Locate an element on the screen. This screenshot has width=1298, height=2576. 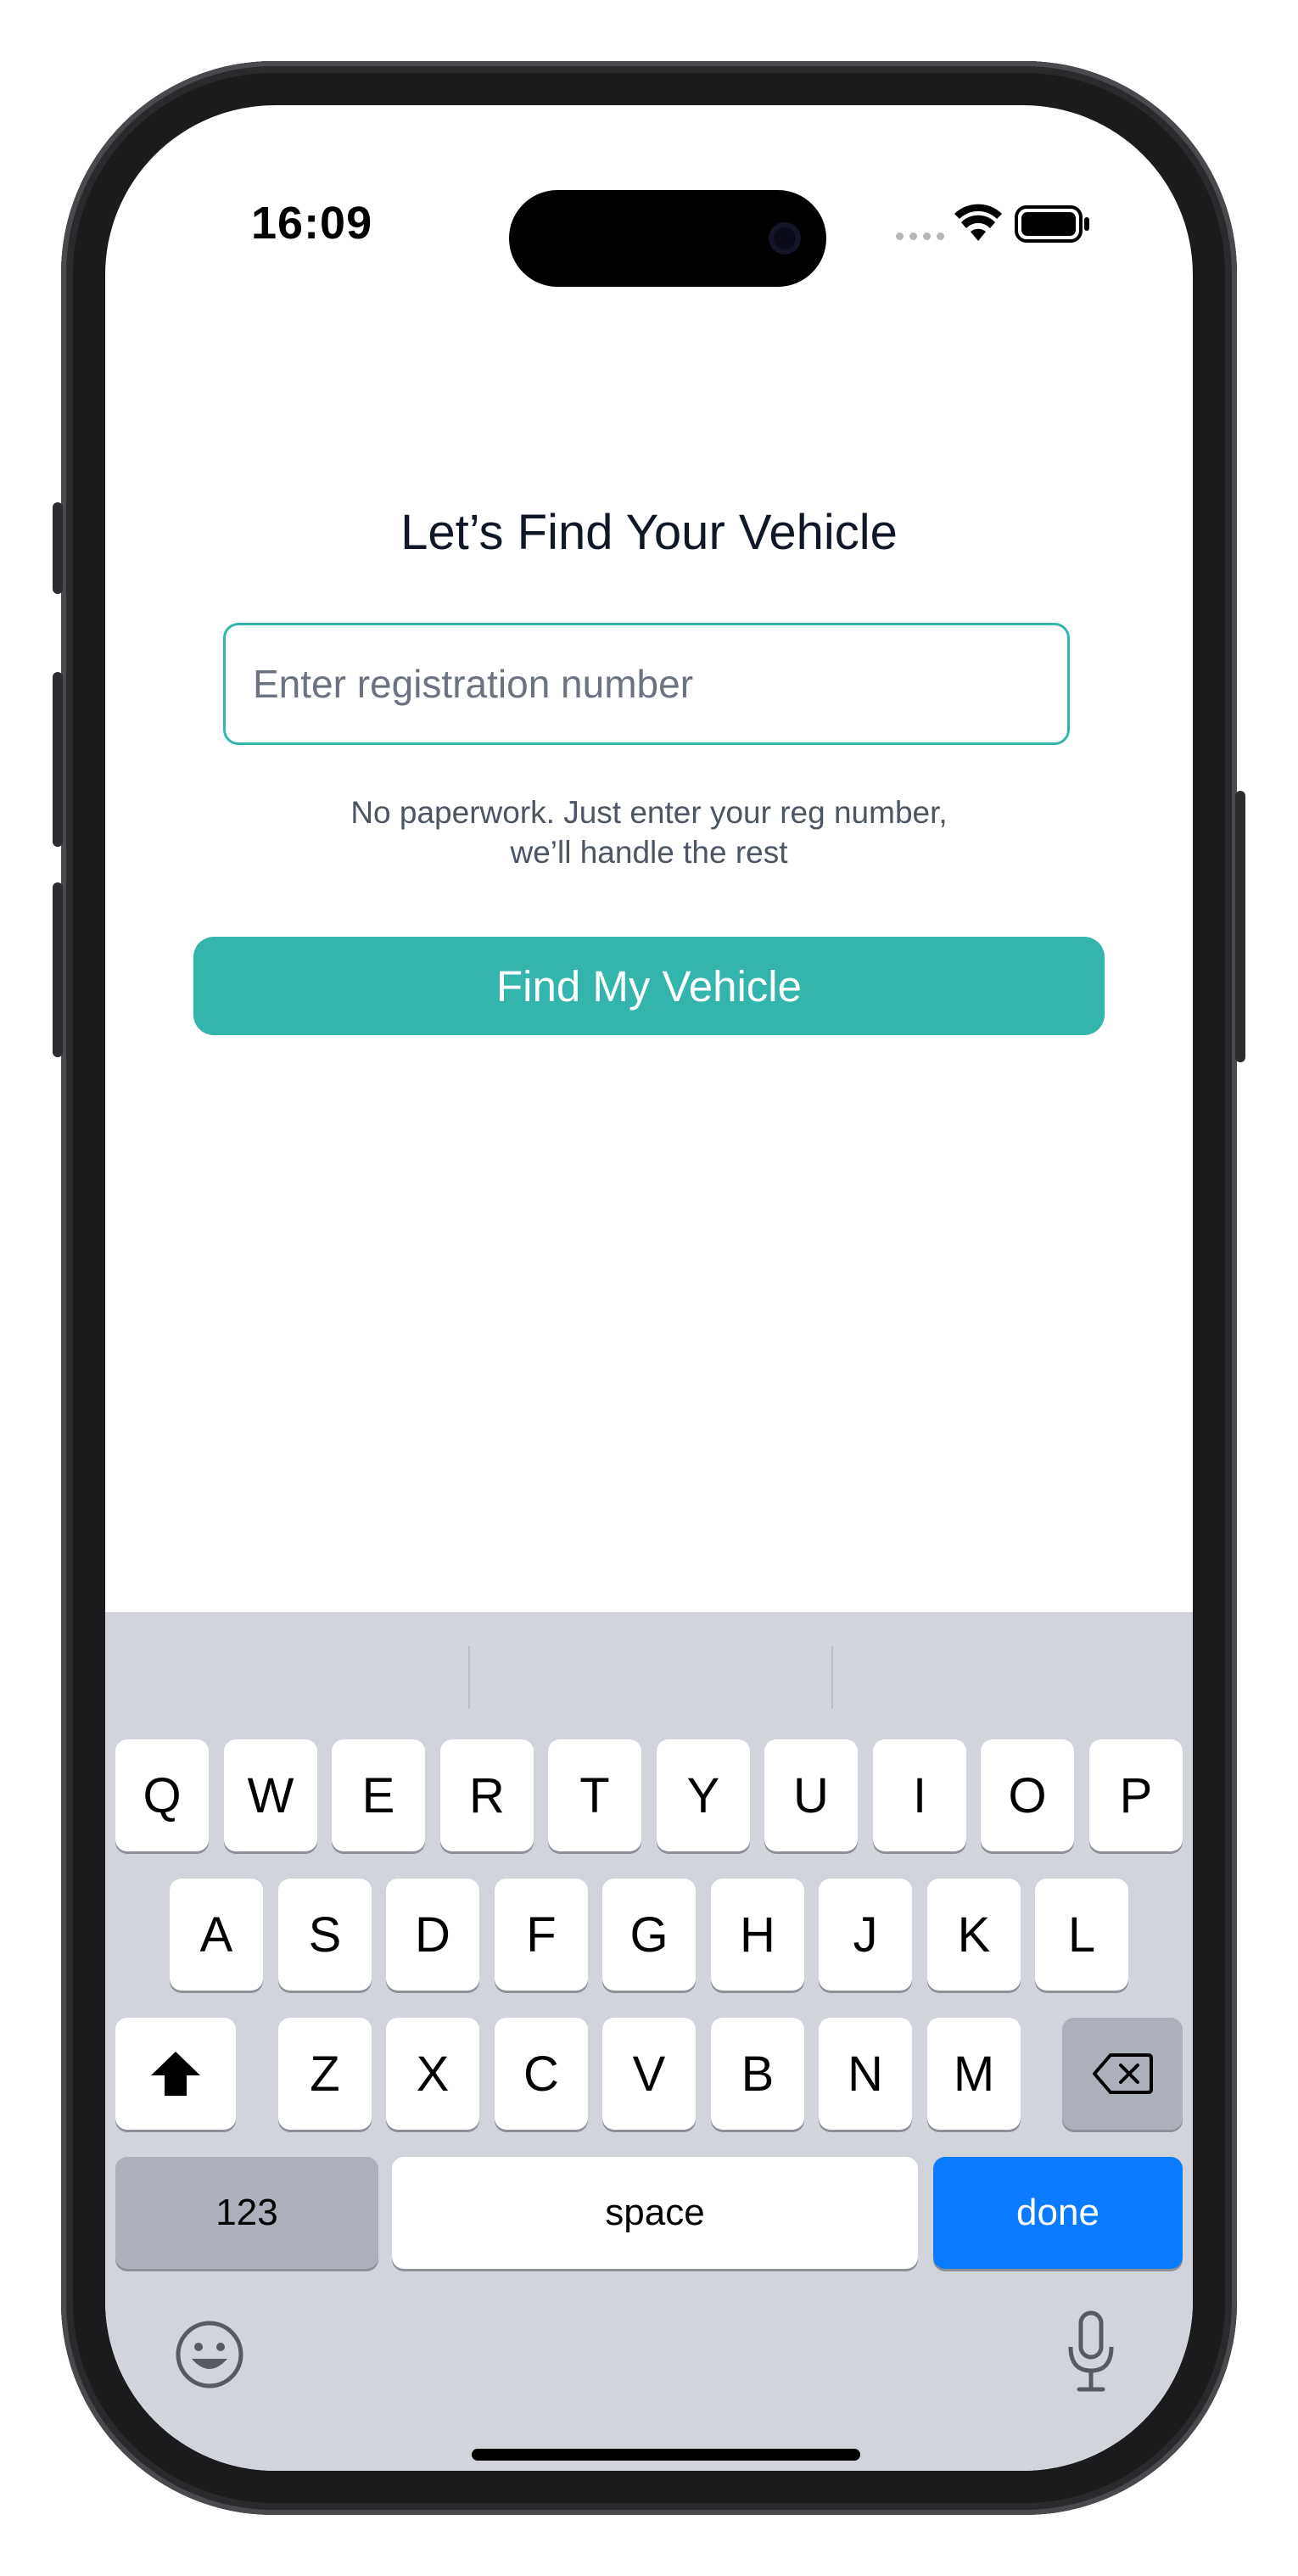
volume-down-button is located at coordinates (58, 969).